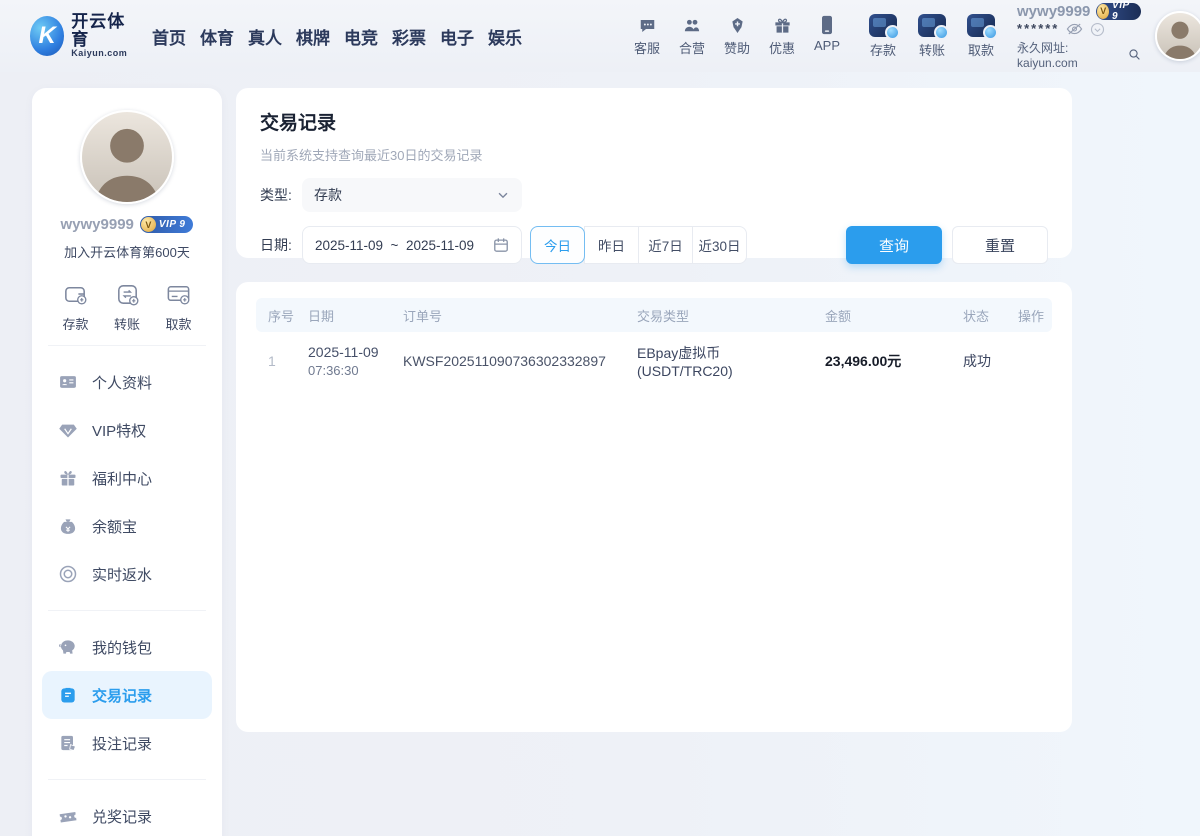 The height and width of the screenshot is (836, 1200). Describe the element at coordinates (122, 817) in the screenshot. I see `menu-label: 兑奖记录` at that location.